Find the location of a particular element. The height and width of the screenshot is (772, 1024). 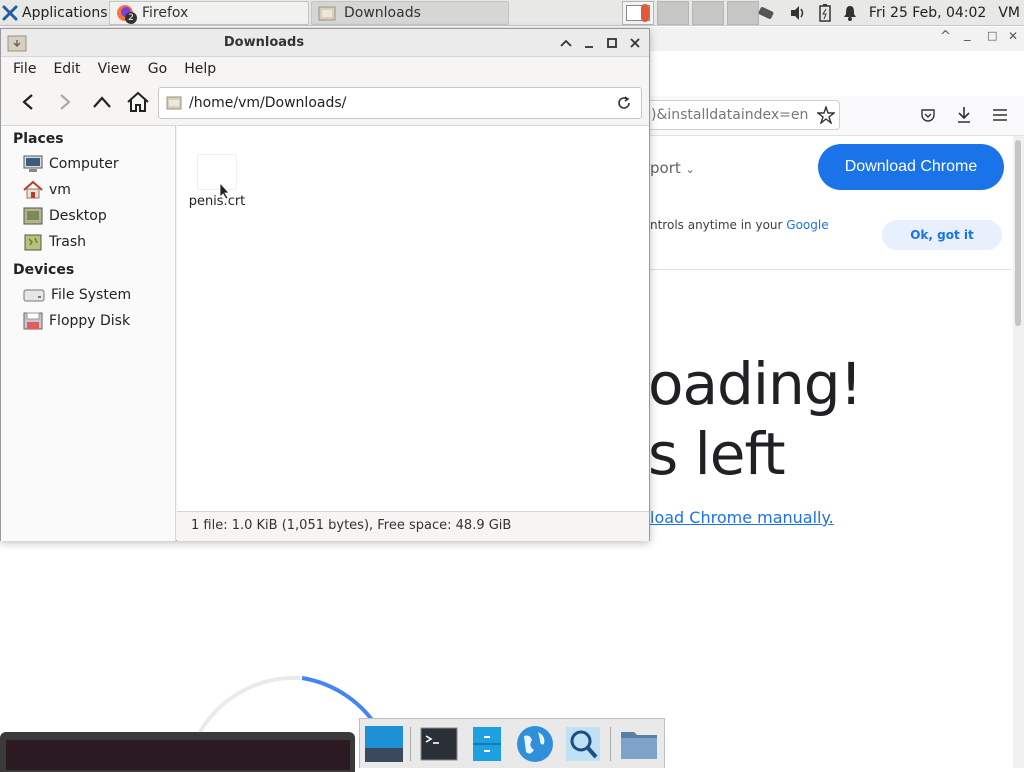

page-scrollbar-thumb is located at coordinates (1018, 233).